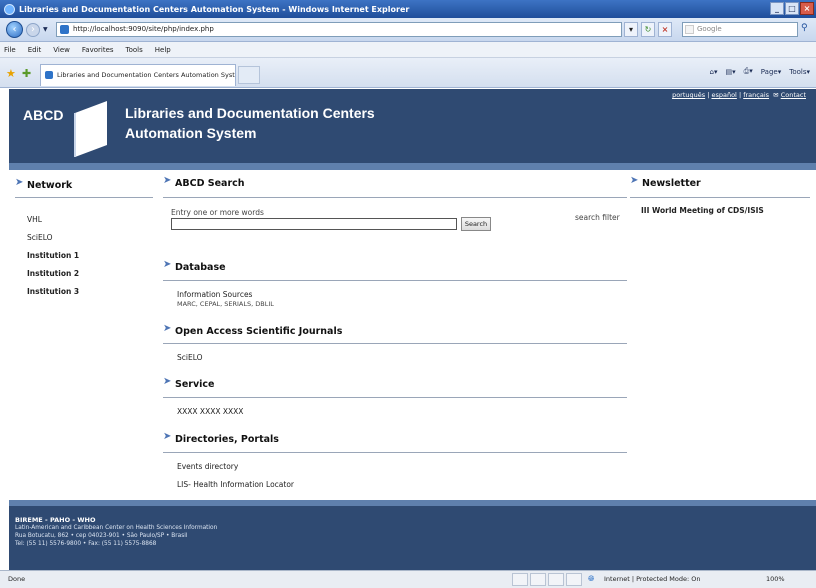  Describe the element at coordinates (314, 224) in the screenshot. I see `abcd-search-input` at that location.